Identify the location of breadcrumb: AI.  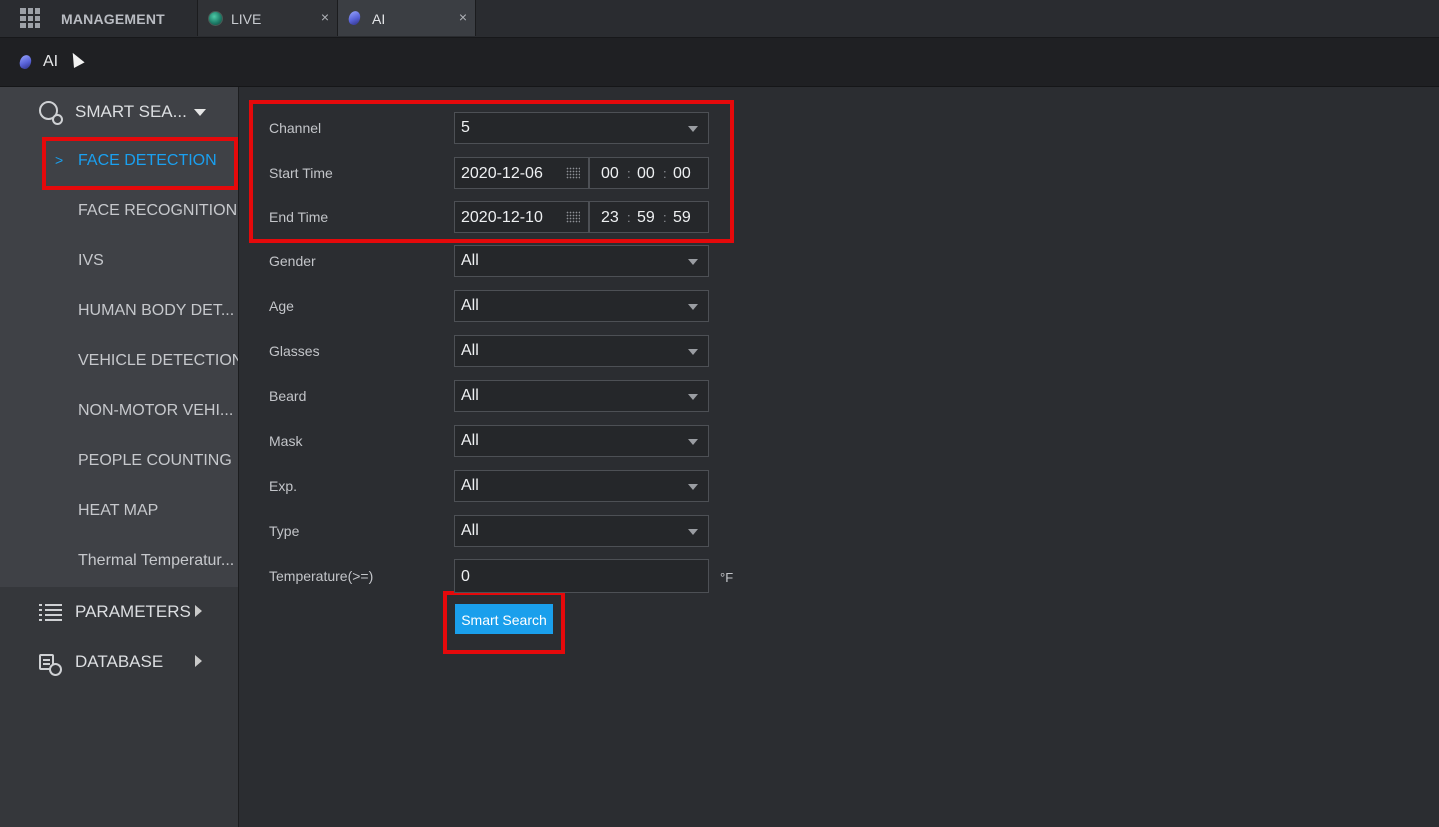
(719, 62).